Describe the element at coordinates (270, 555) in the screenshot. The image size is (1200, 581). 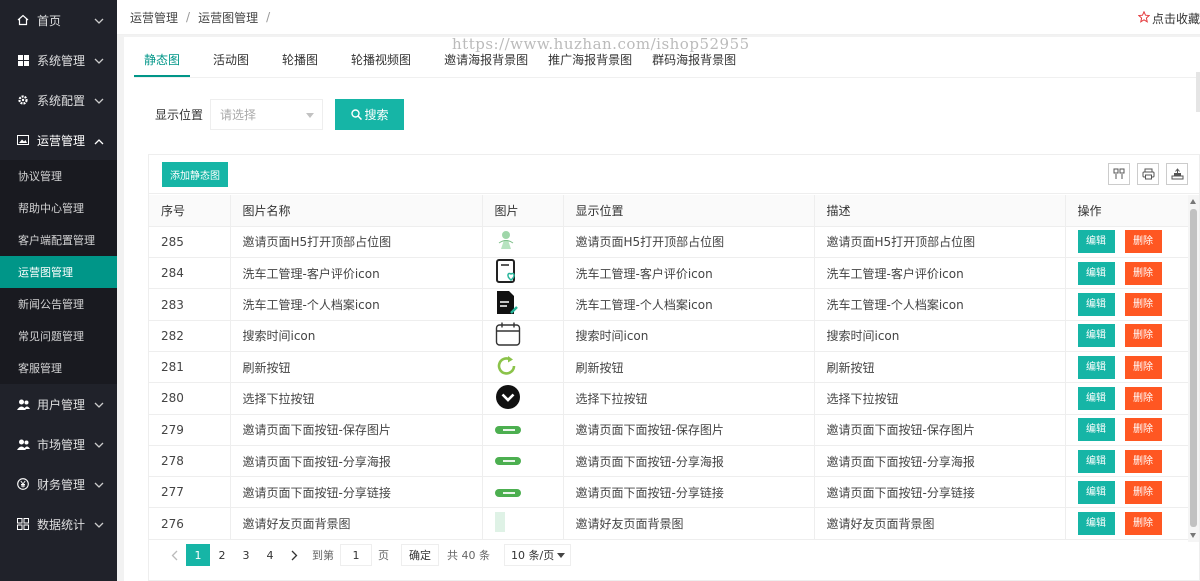
I see `page-4: 4` at that location.